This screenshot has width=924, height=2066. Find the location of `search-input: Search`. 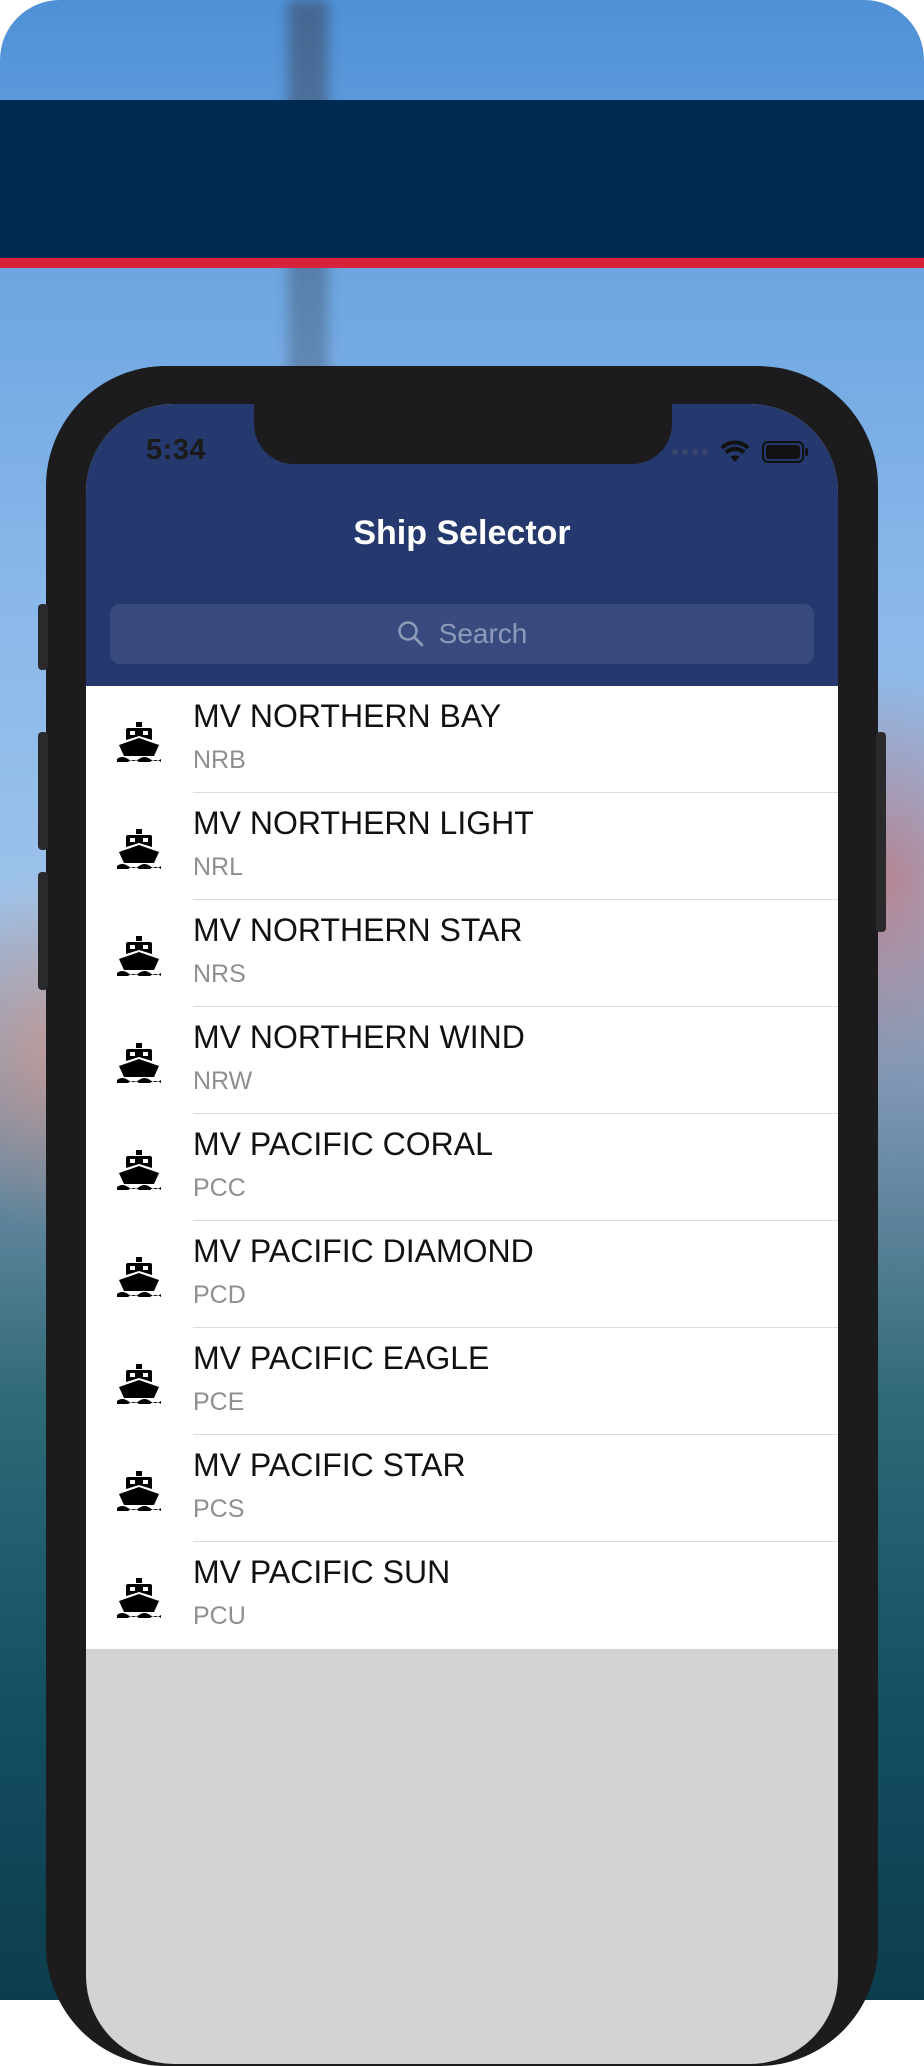

search-input: Search is located at coordinates (462, 634).